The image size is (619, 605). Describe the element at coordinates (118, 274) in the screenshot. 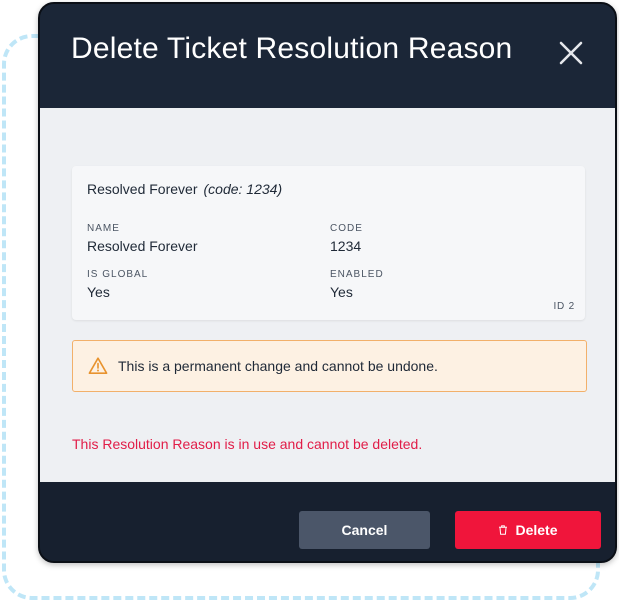

I see `field-label-is-global: IS GLOBAL` at that location.